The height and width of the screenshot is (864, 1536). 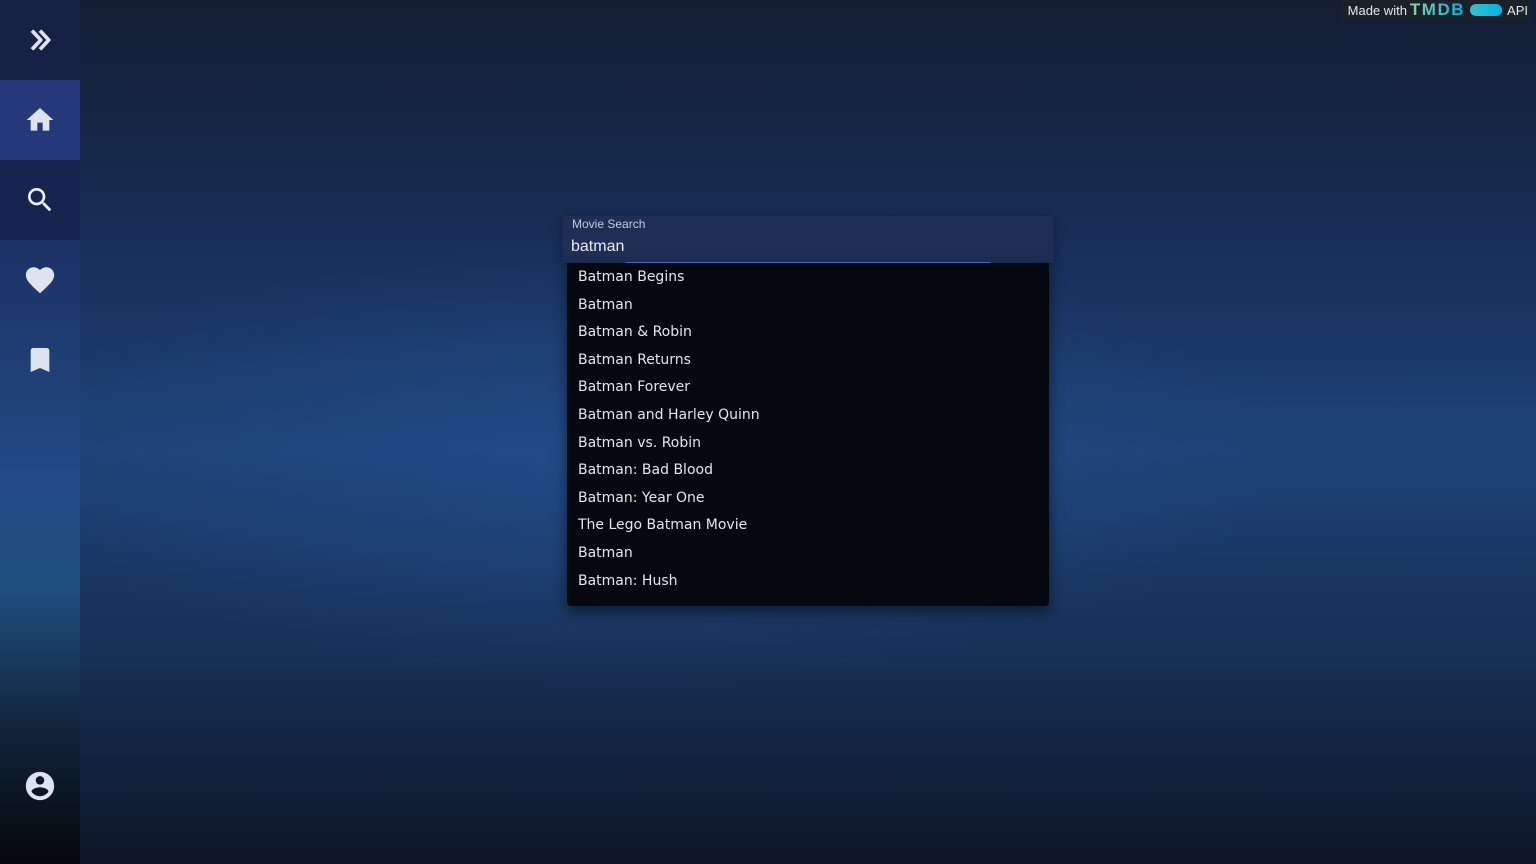 I want to click on sidebar-item-watchlist, so click(x=40, y=360).